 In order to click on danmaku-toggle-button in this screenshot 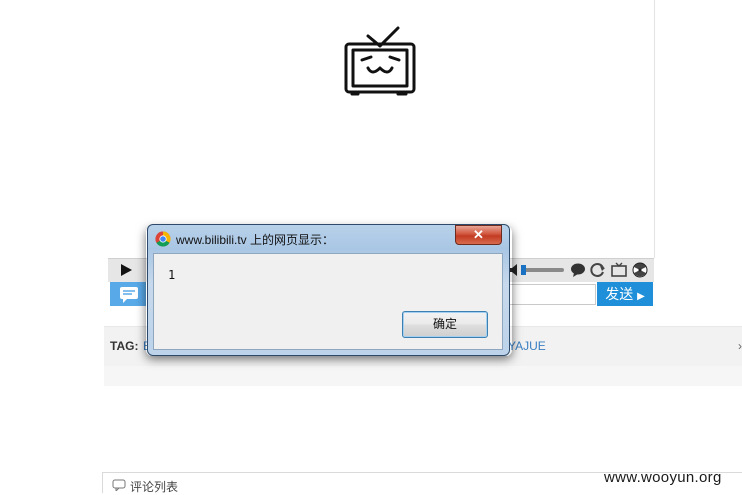, I will do `click(128, 294)`.